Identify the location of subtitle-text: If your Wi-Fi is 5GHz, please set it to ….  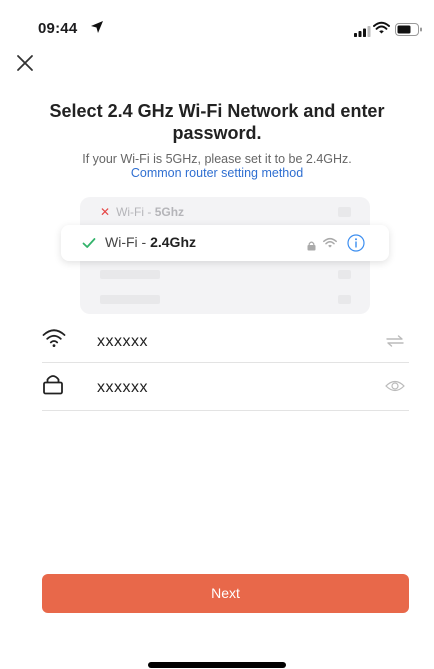
(217, 159).